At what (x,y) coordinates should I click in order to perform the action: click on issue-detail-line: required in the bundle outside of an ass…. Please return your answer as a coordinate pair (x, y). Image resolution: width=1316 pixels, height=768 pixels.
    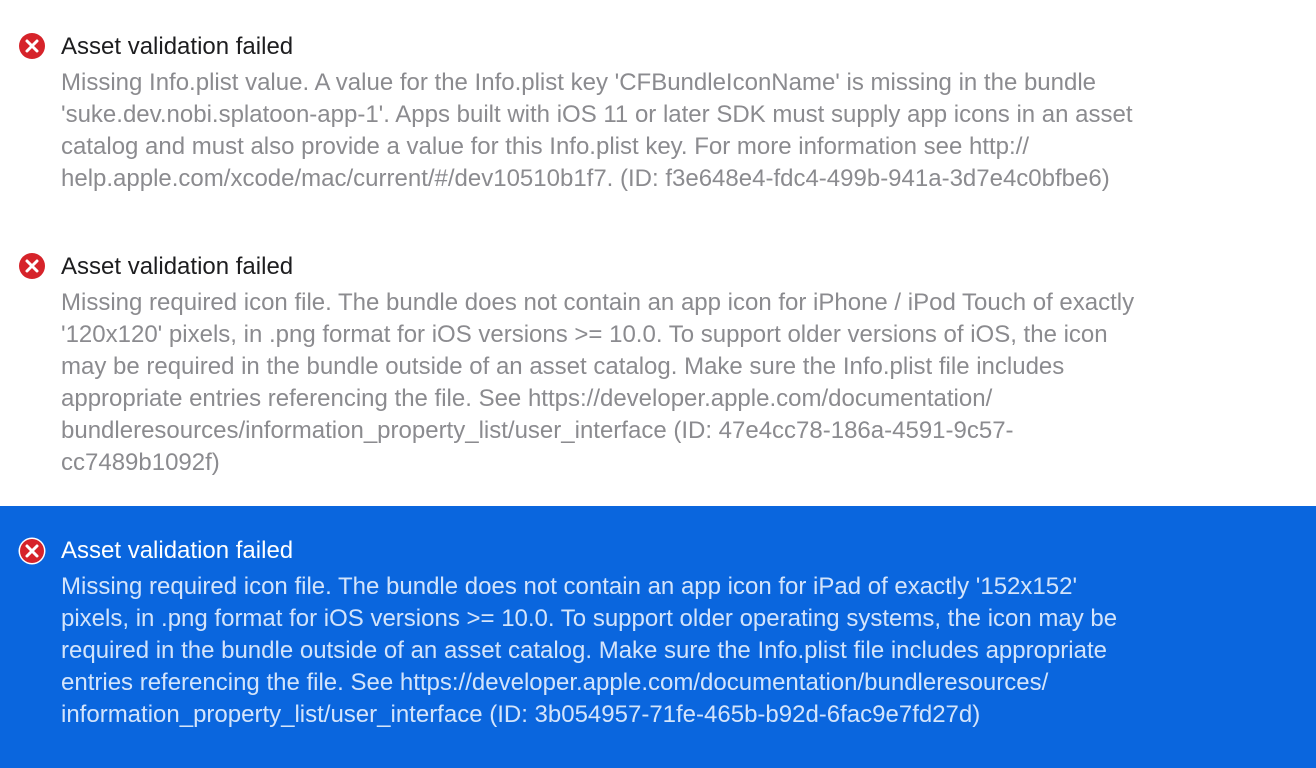
    Looking at the image, I should click on (584, 650).